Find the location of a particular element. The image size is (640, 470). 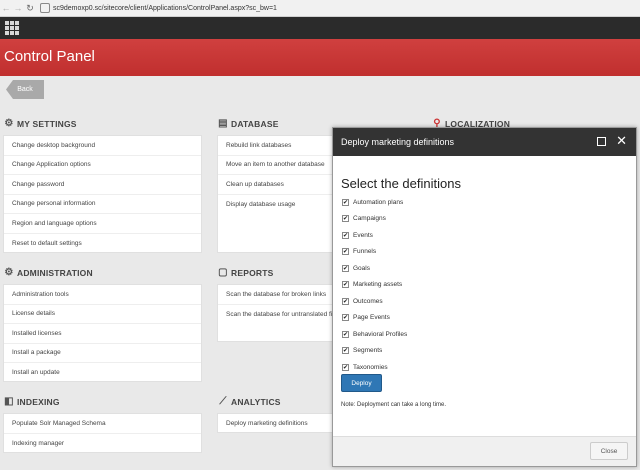

toolbar: Back is located at coordinates (320, 91).